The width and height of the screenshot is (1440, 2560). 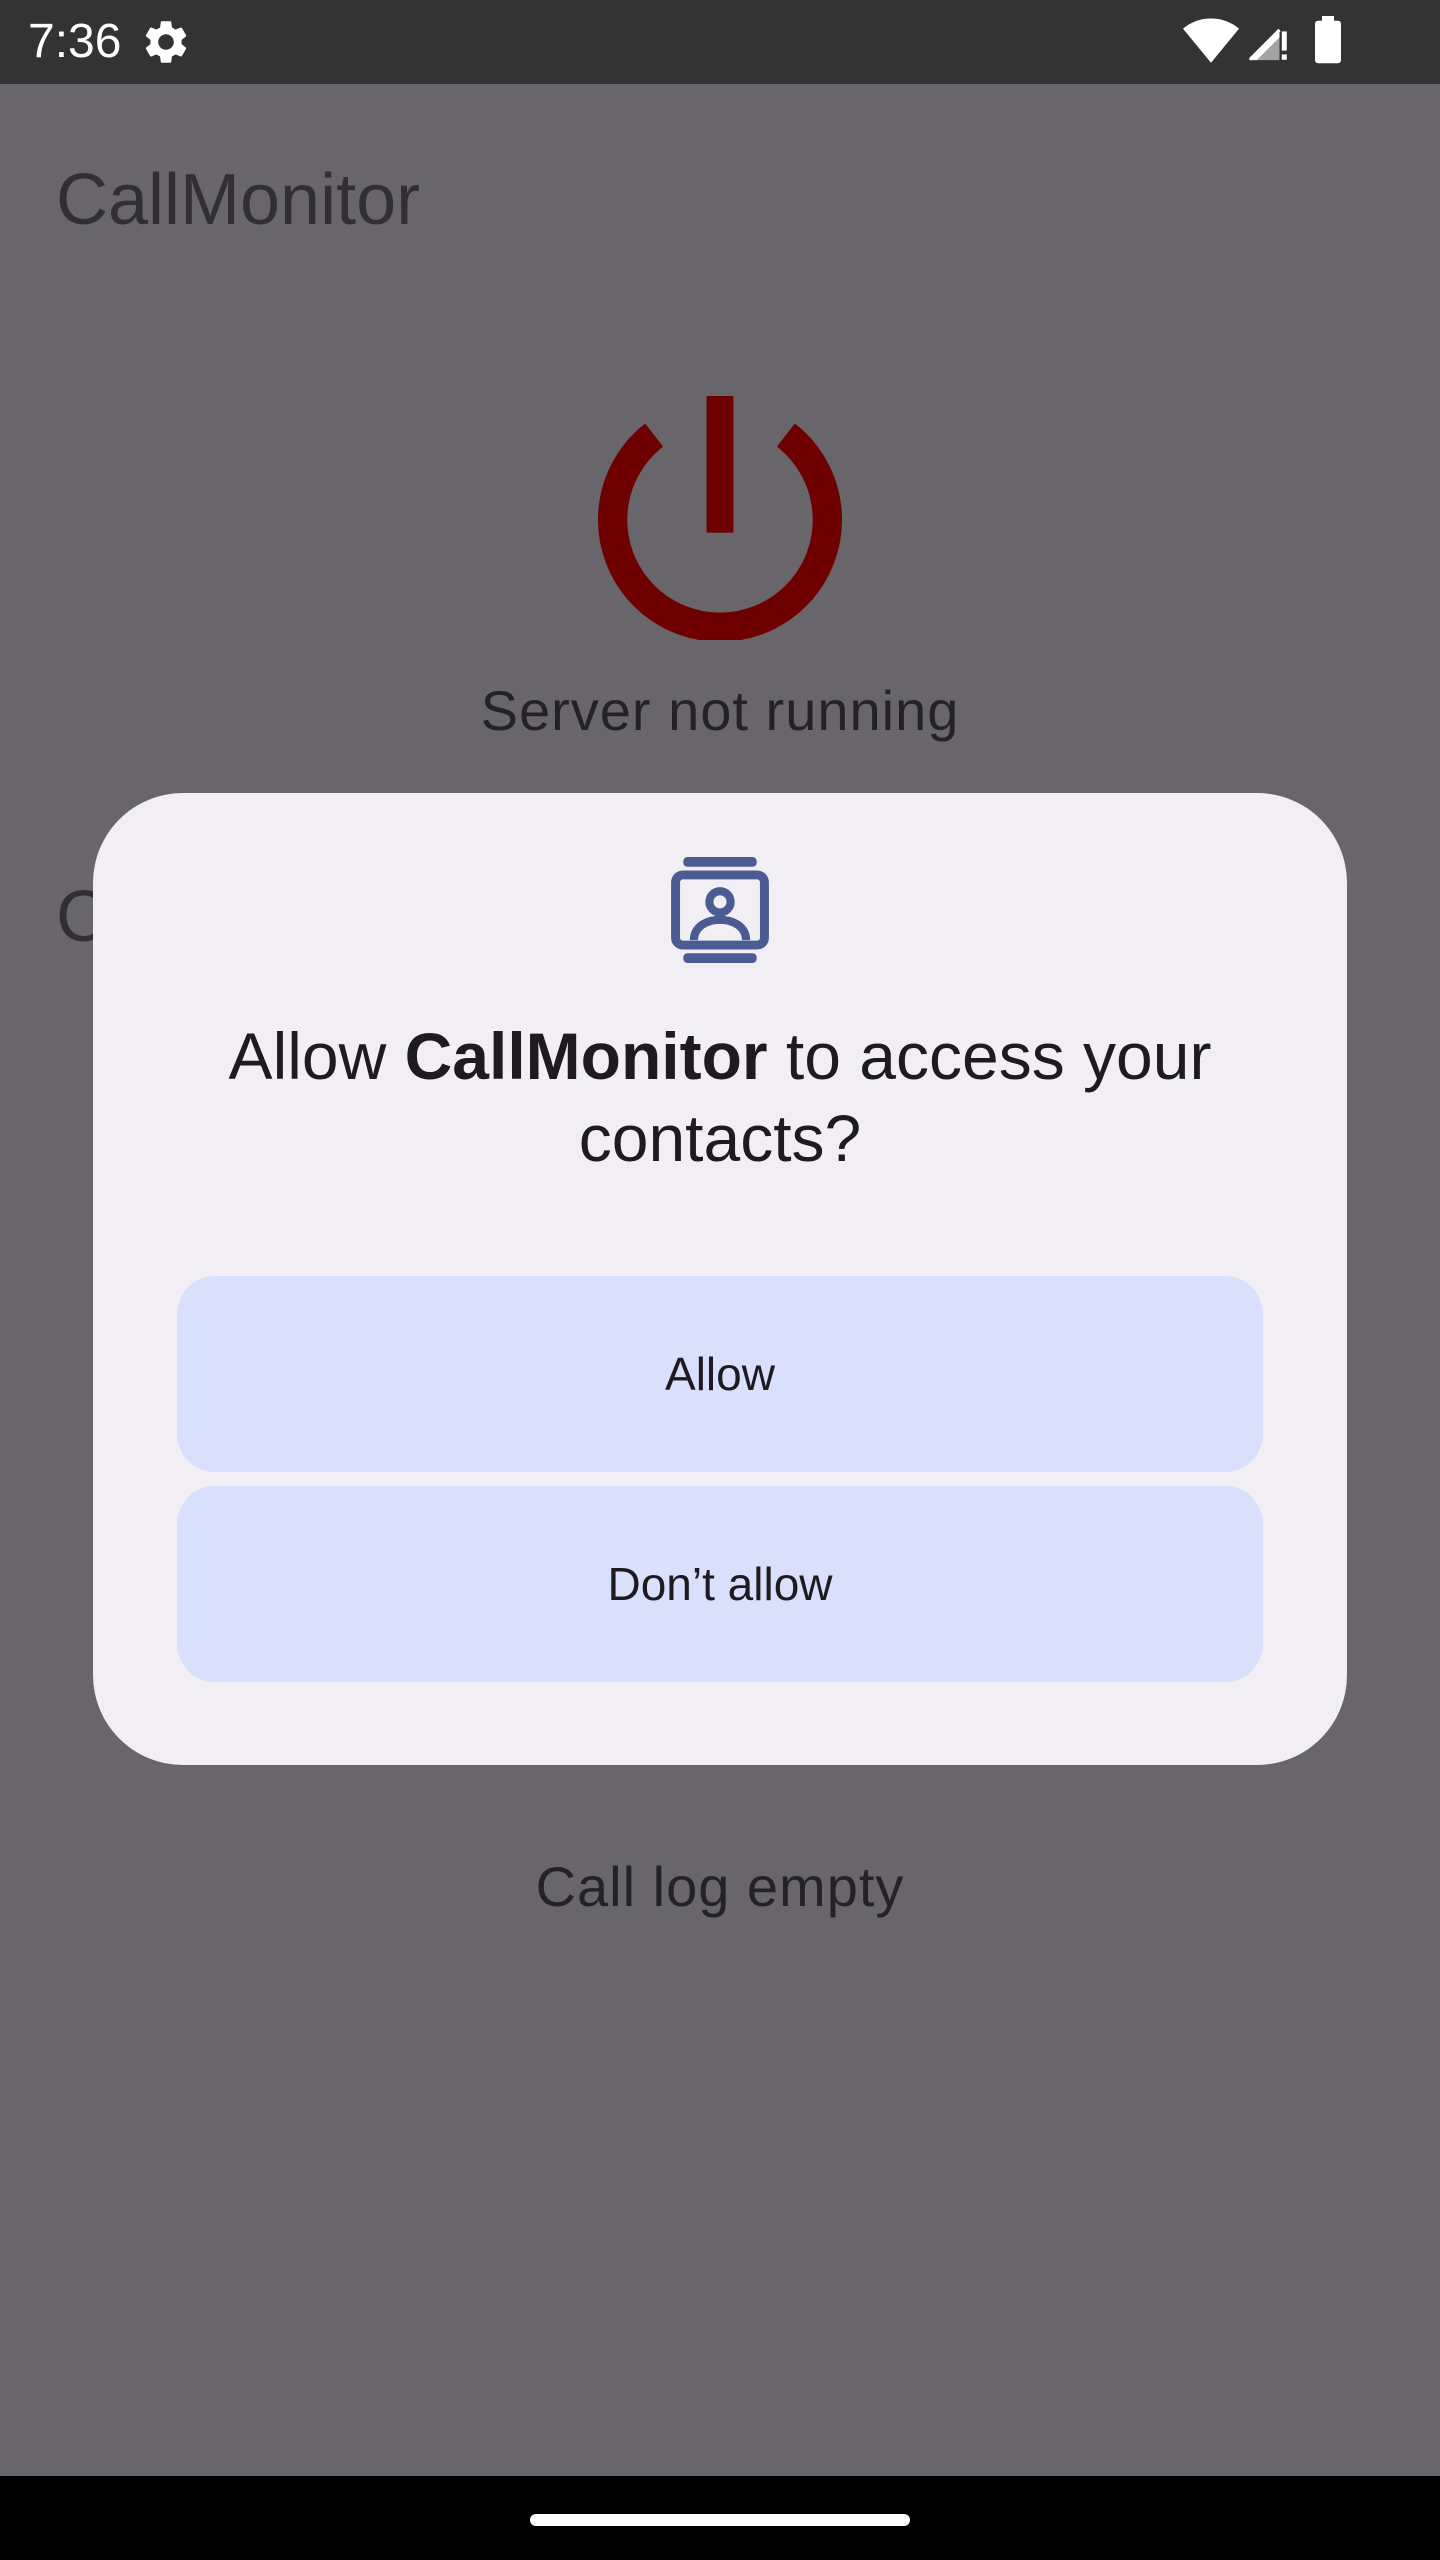 I want to click on call-log-empty-text: Call log empty, so click(x=720, y=1886).